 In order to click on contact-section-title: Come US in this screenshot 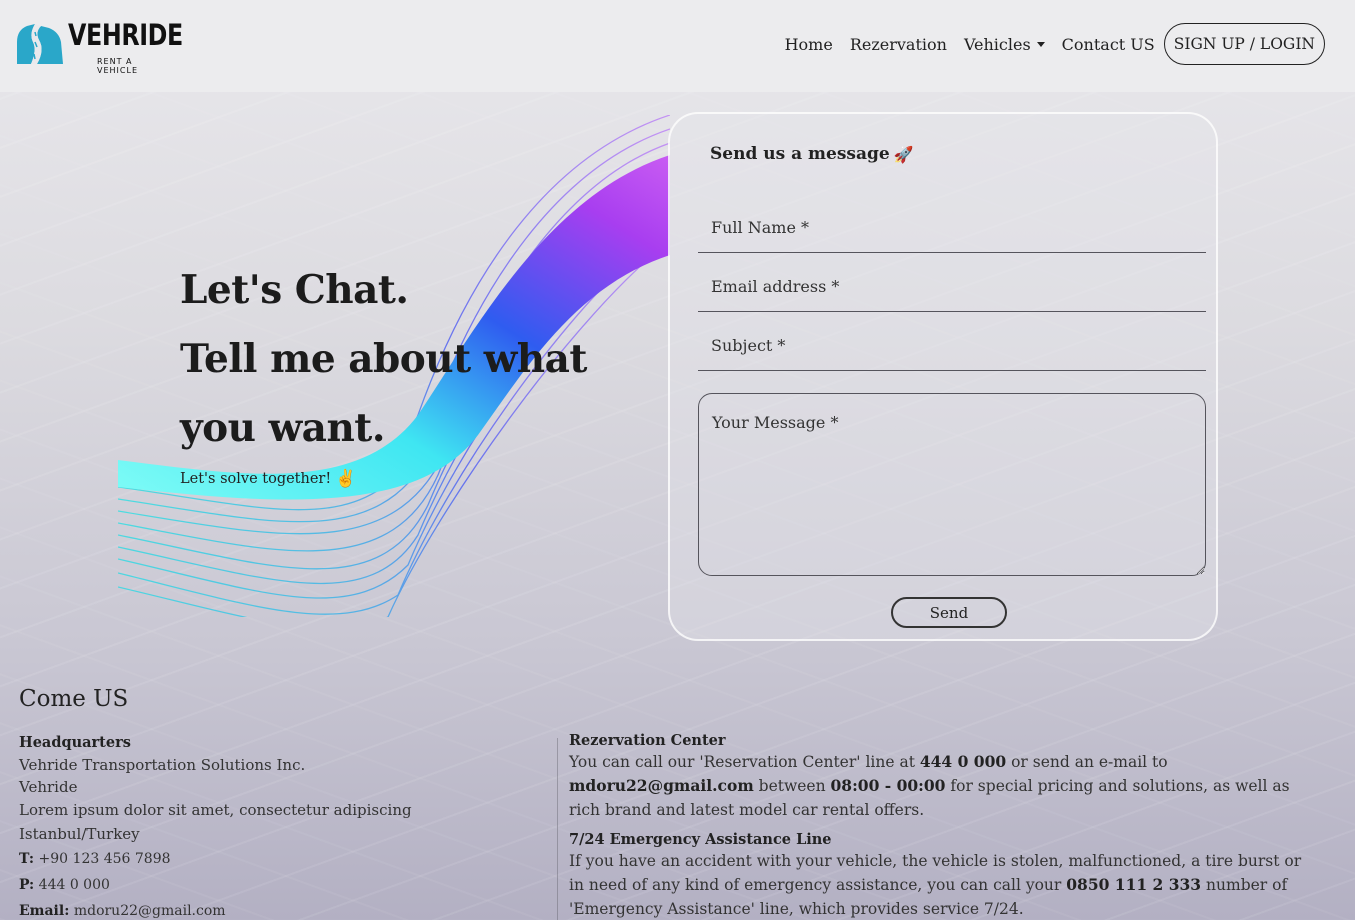, I will do `click(74, 699)`.